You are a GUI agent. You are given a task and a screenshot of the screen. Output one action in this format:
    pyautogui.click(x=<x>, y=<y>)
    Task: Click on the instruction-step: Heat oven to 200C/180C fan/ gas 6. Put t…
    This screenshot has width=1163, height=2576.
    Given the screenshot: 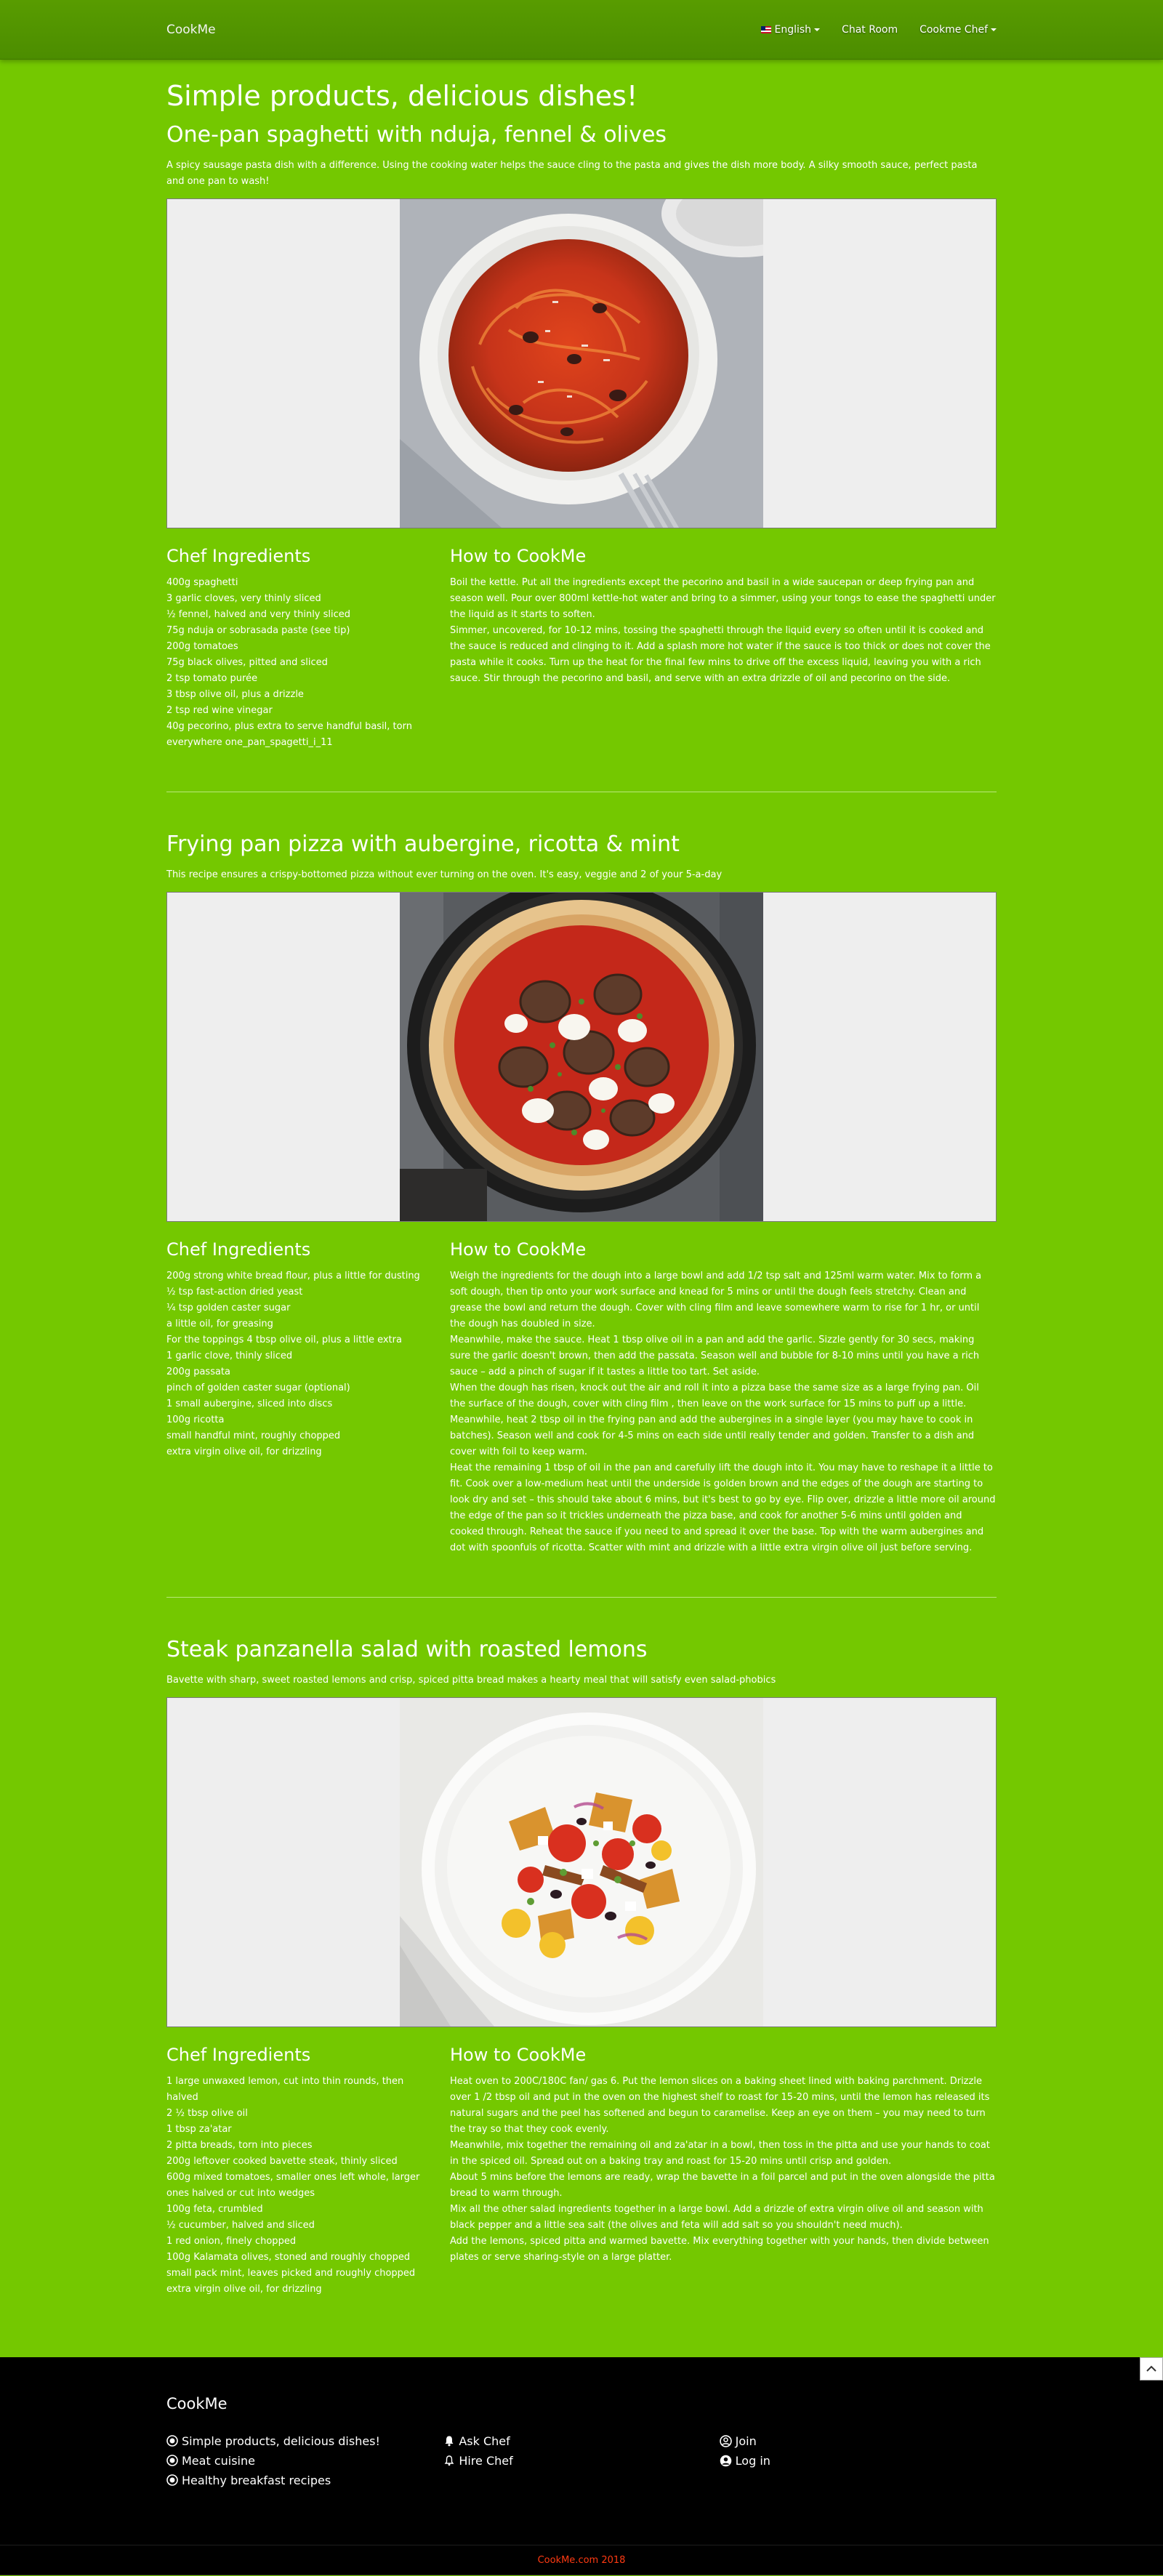 What is the action you would take?
    pyautogui.click(x=720, y=2105)
    